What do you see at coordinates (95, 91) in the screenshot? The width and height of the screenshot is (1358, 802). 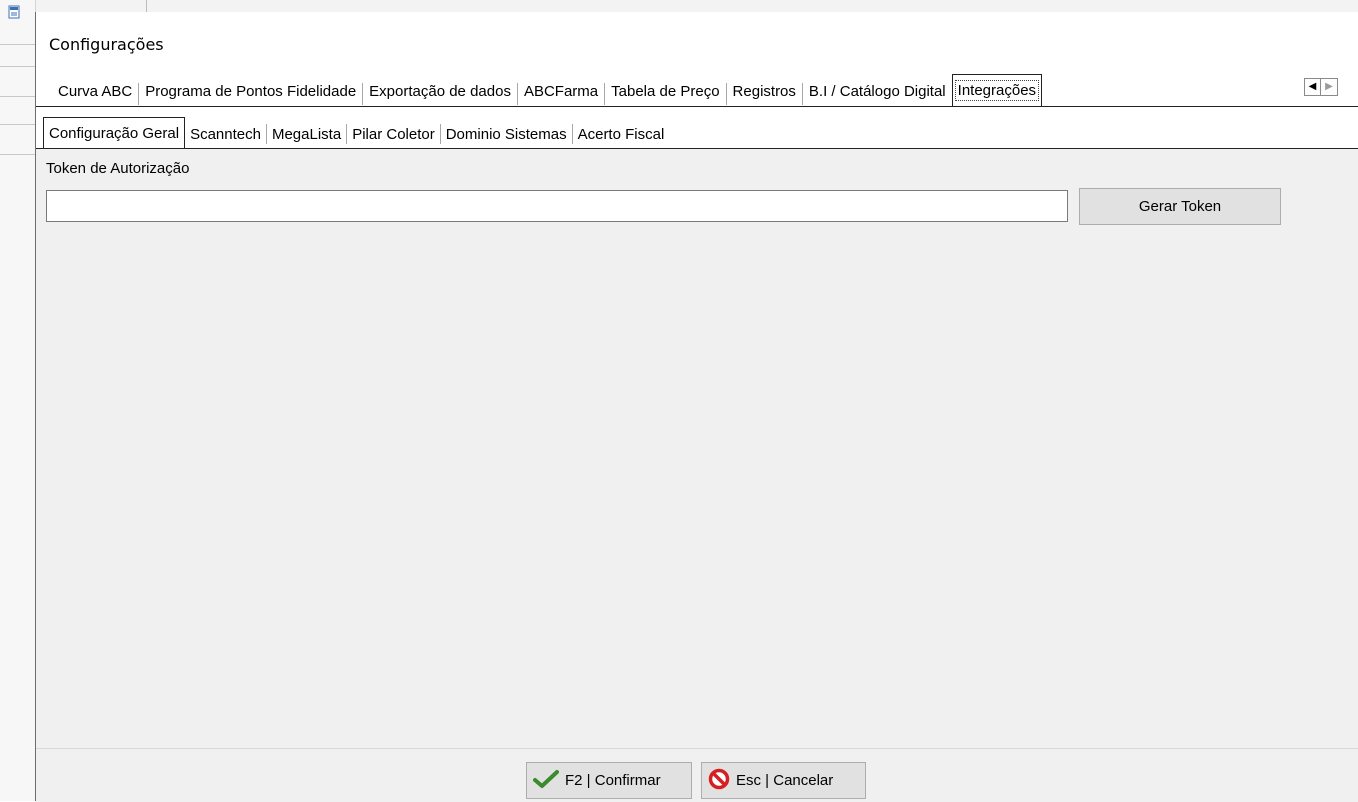 I see `tab-curva-abc: Curva ABC` at bounding box center [95, 91].